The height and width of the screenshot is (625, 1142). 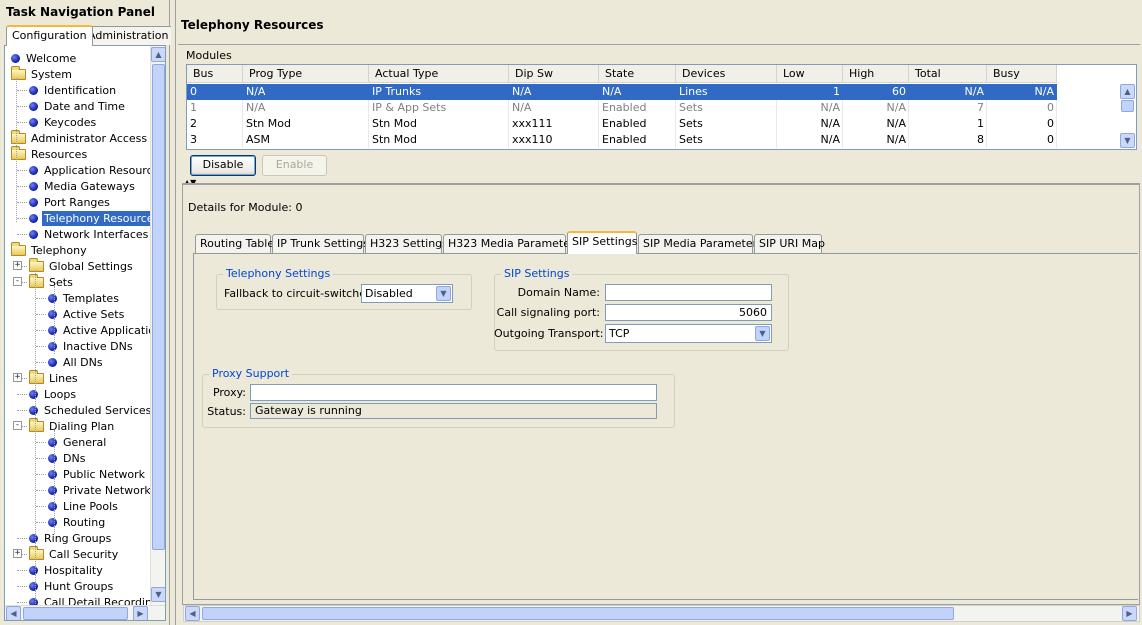 What do you see at coordinates (42, 73) in the screenshot?
I see `tree-item-system: System` at bounding box center [42, 73].